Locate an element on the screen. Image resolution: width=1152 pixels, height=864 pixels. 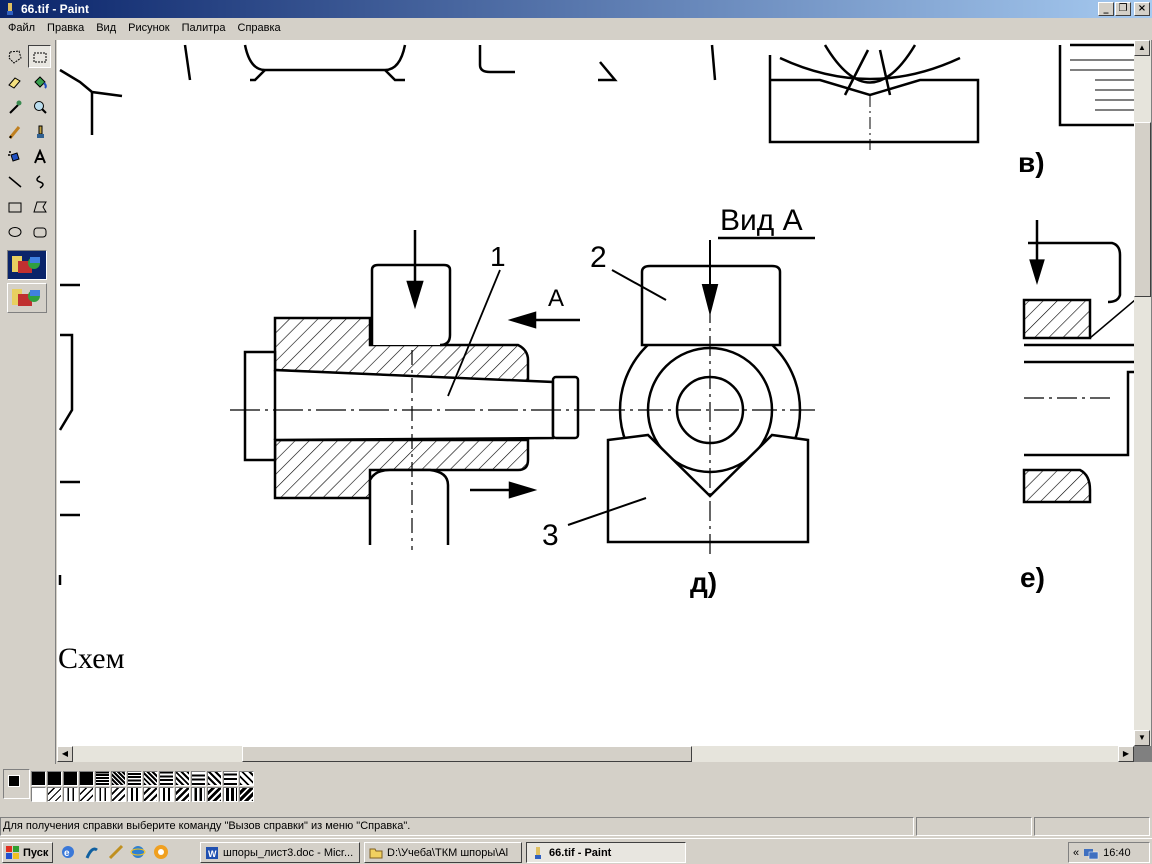
airbrush-tool is located at coordinates (14, 156).